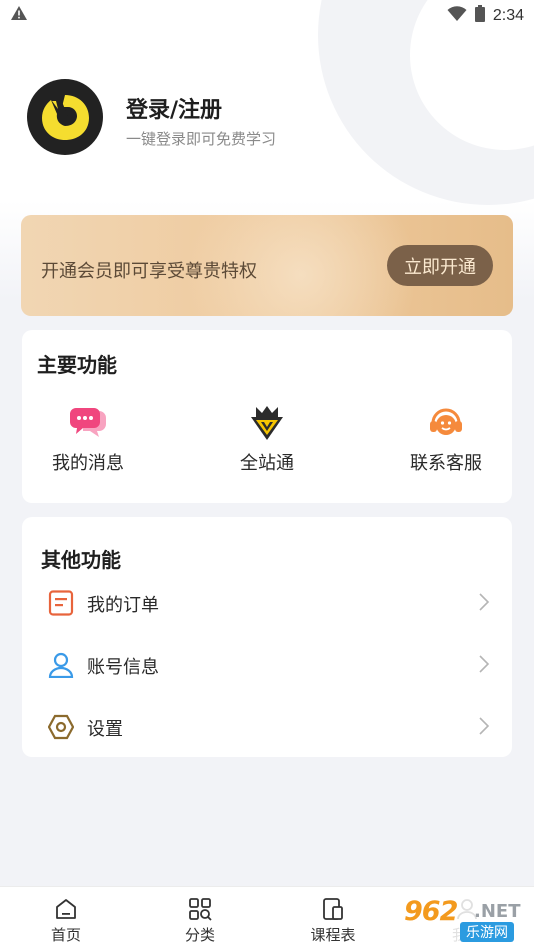 The width and height of the screenshot is (534, 949). Describe the element at coordinates (199, 935) in the screenshot. I see `nav-category-label: 分类` at that location.